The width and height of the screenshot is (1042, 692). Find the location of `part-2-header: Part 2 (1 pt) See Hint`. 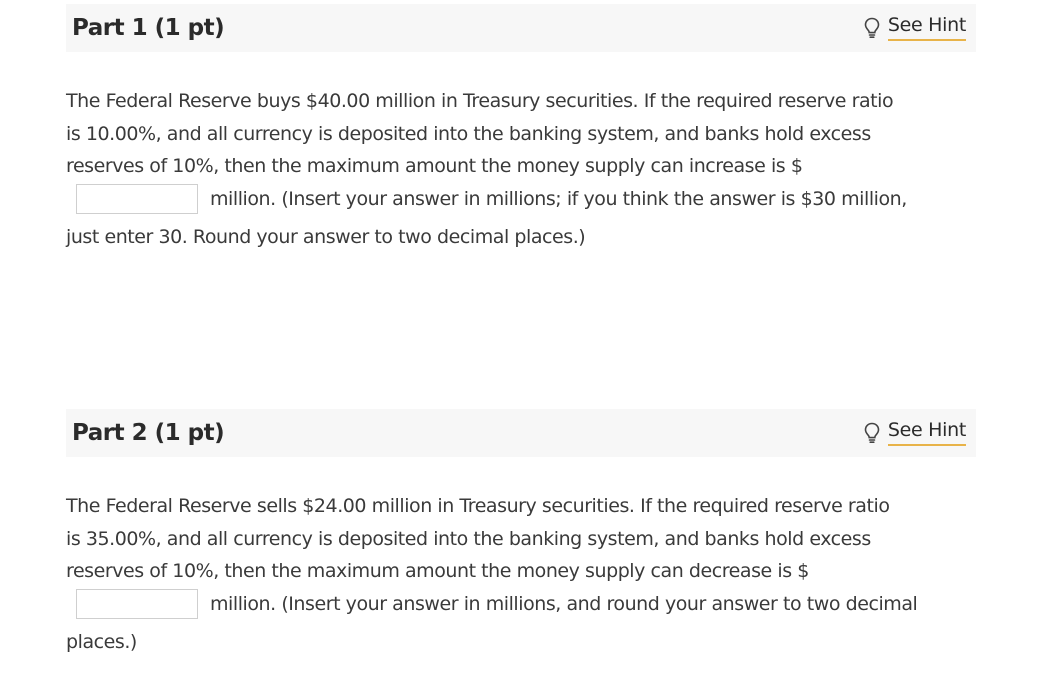

part-2-header: Part 2 (1 pt) See Hint is located at coordinates (521, 433).